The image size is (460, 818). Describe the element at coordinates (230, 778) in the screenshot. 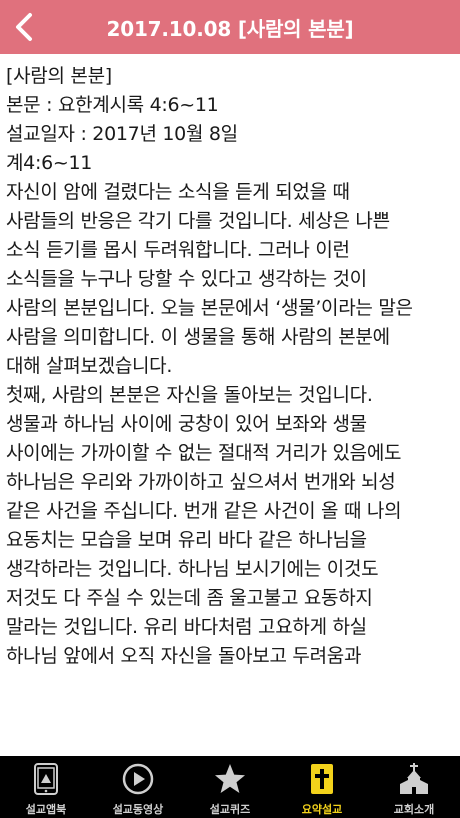

I see `star-icon` at that location.